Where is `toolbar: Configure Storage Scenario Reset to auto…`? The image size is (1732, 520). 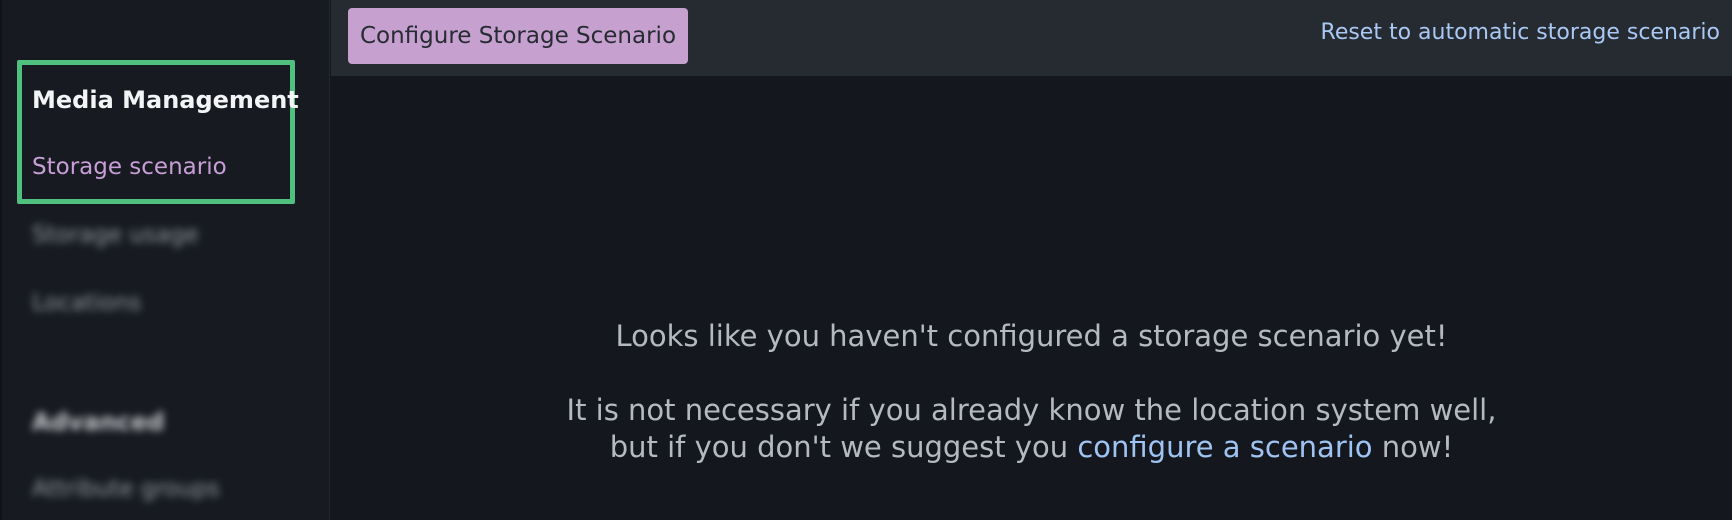 toolbar: Configure Storage Scenario Reset to auto… is located at coordinates (1031, 38).